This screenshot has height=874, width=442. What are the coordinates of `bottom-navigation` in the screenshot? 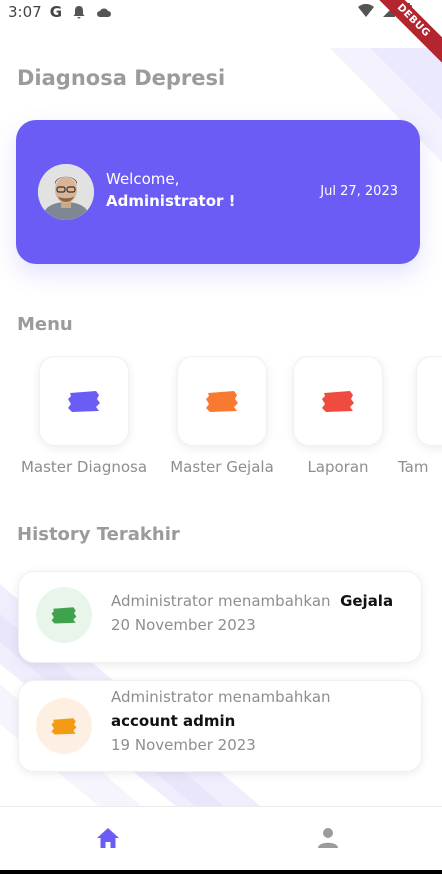 It's located at (221, 838).